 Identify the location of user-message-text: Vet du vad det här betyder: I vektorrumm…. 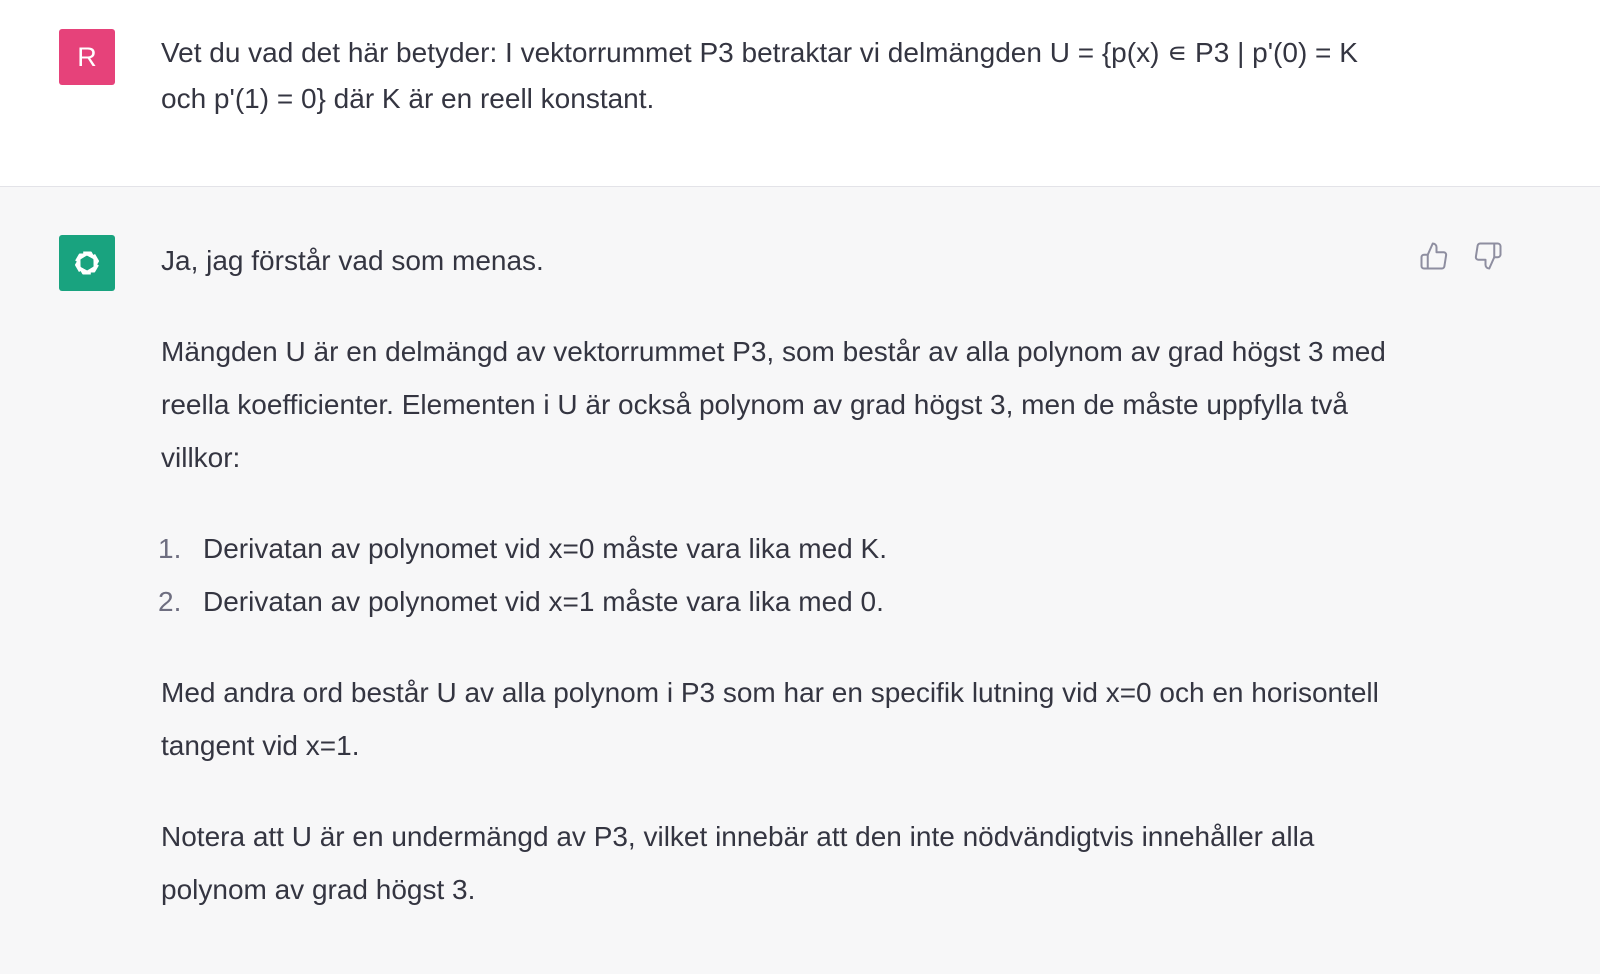
(759, 75).